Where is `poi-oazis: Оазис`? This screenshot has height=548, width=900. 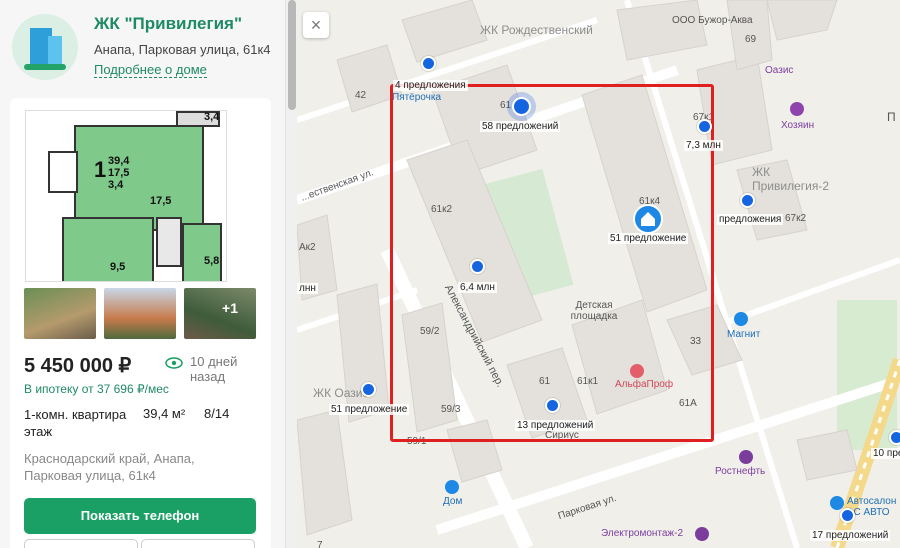 poi-oazis: Оазис is located at coordinates (779, 70).